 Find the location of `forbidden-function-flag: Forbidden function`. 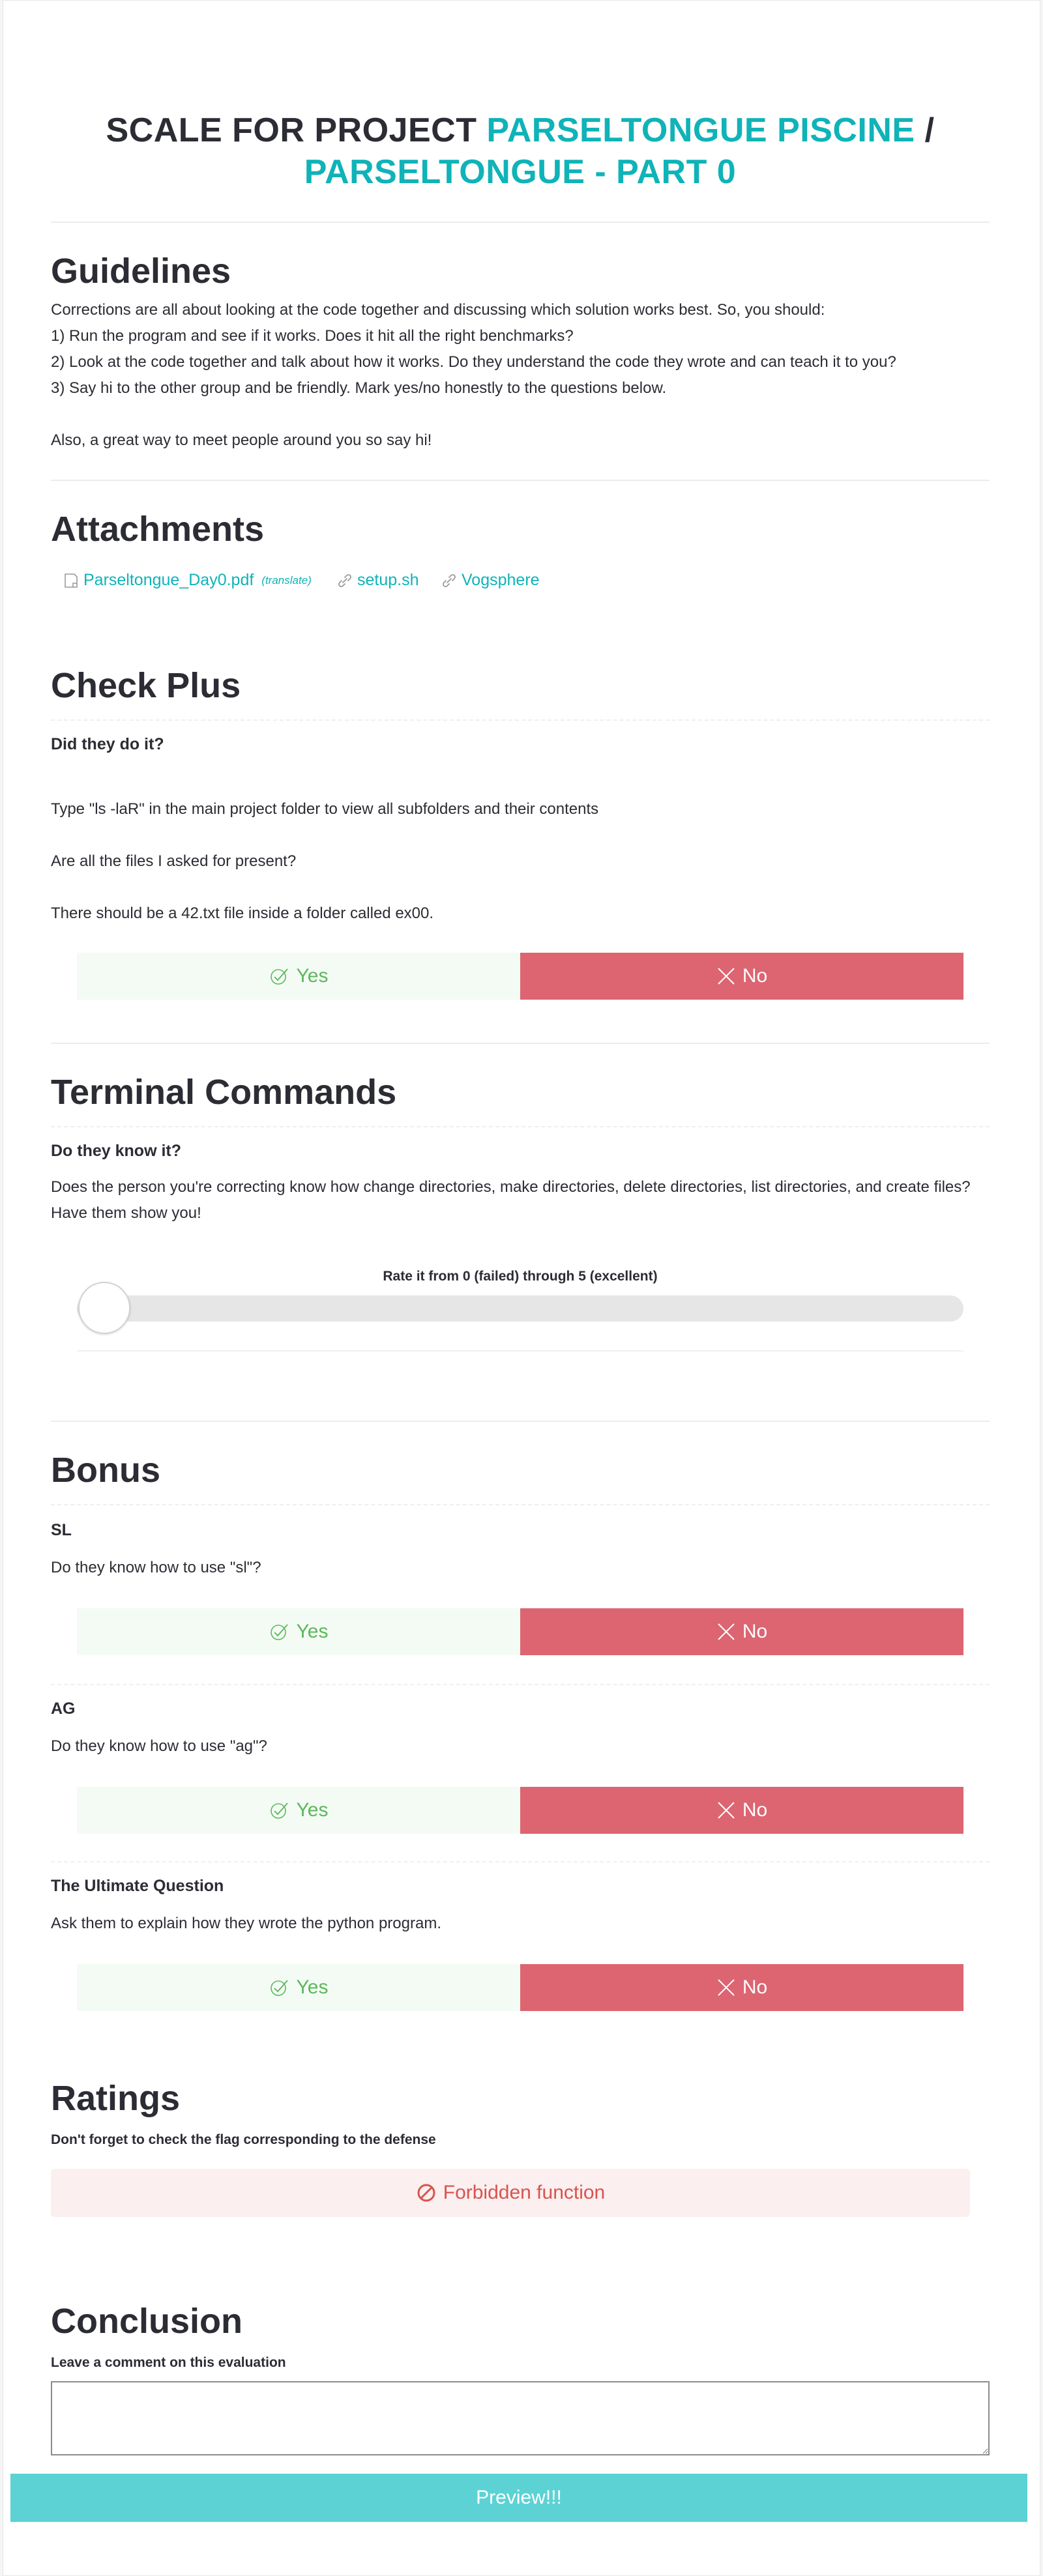

forbidden-function-flag: Forbidden function is located at coordinates (510, 2193).